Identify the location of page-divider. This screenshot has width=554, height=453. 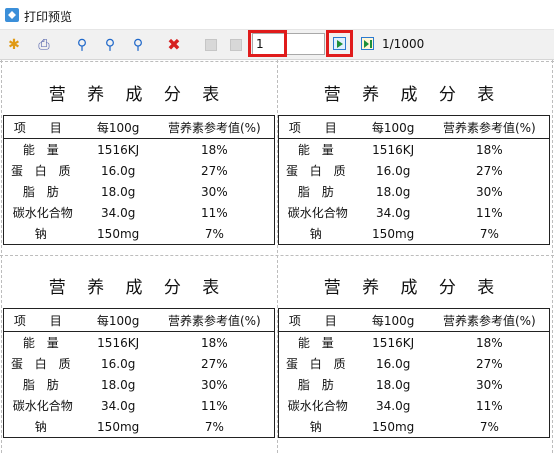
(552, 256).